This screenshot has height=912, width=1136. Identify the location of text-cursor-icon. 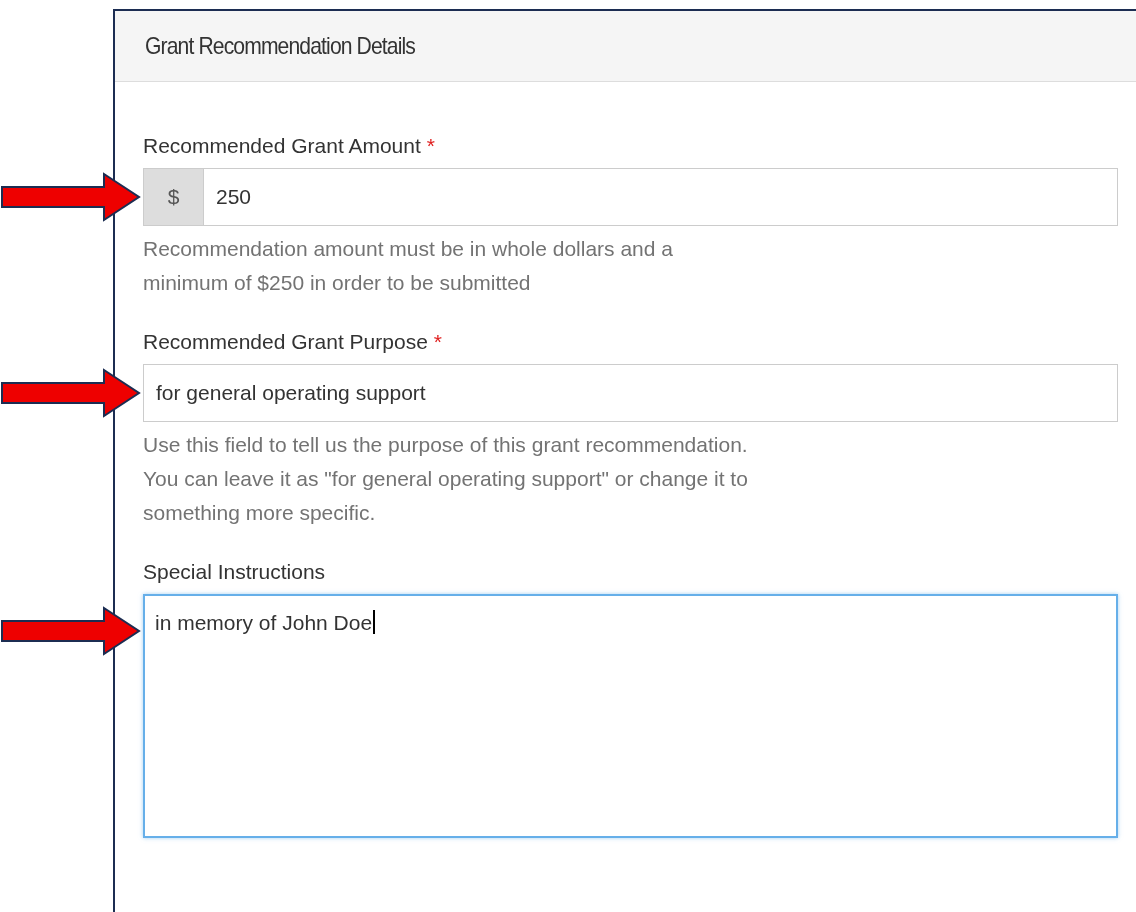
(374, 622).